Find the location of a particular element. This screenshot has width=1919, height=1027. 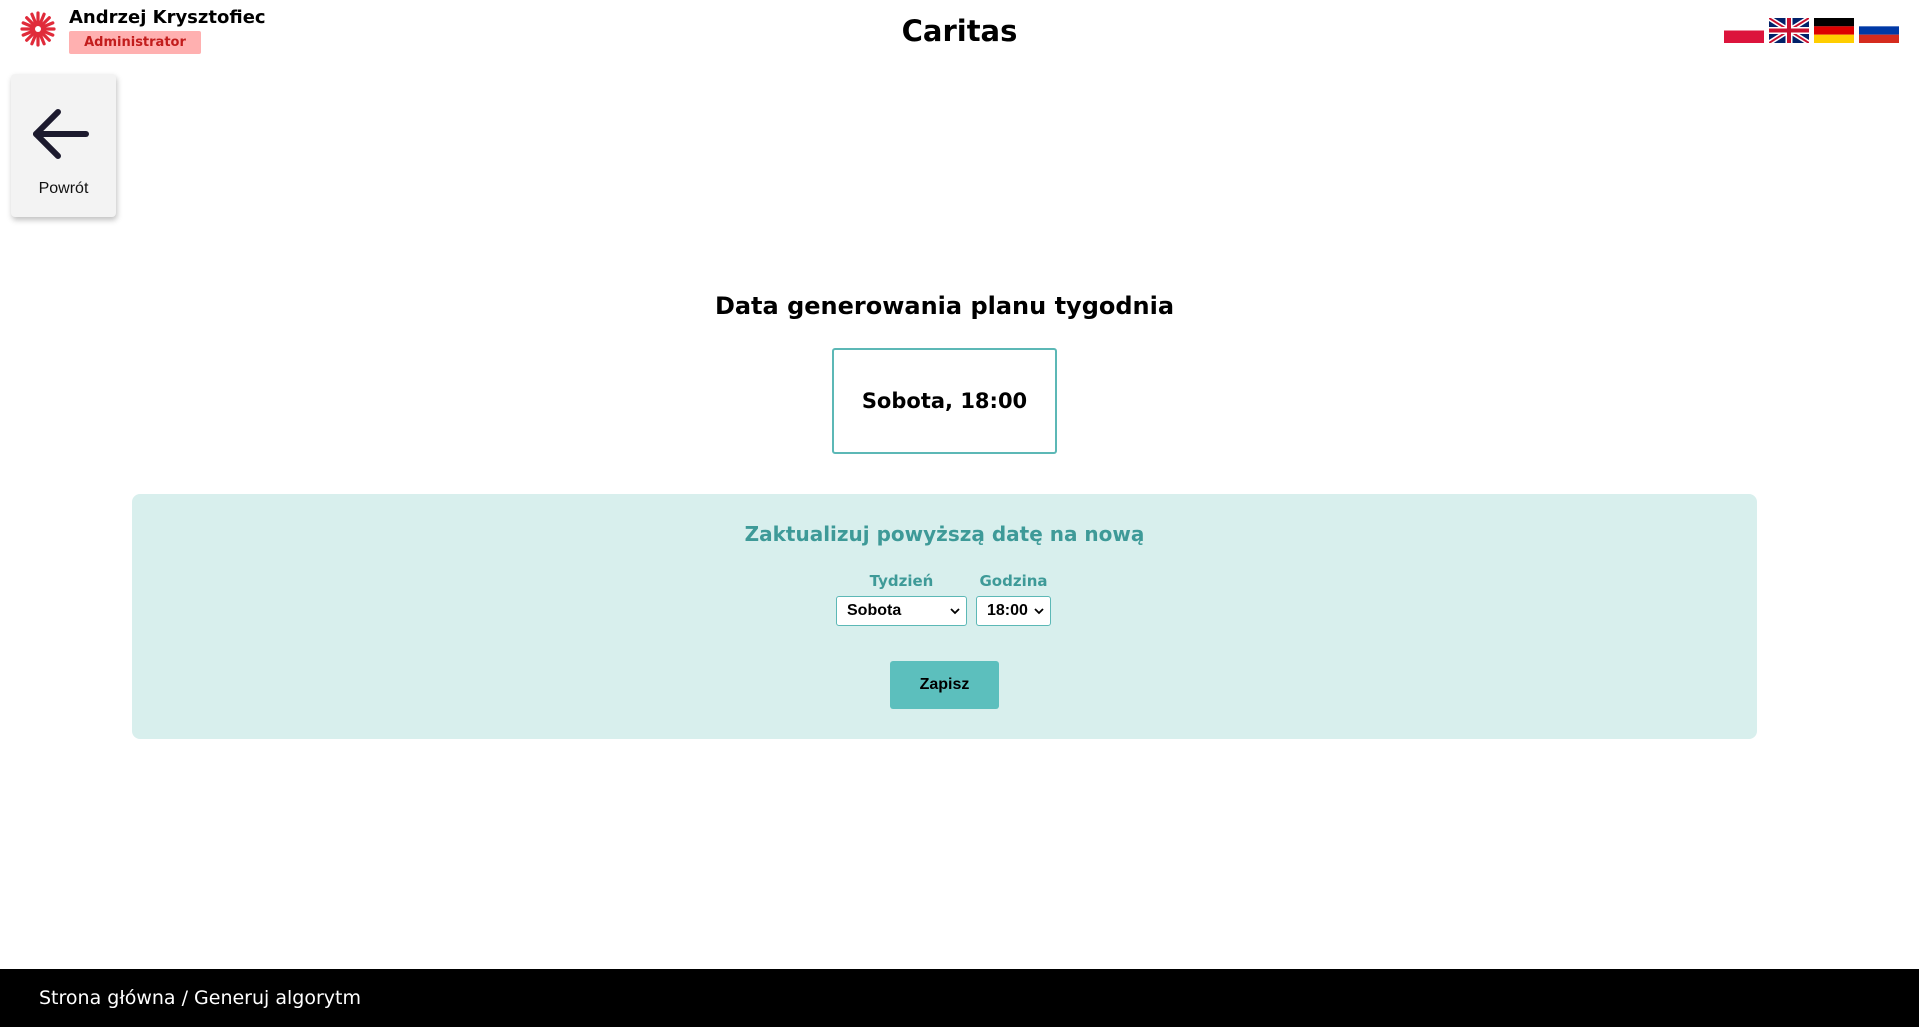

arrow-left-icon is located at coordinates (60, 134).